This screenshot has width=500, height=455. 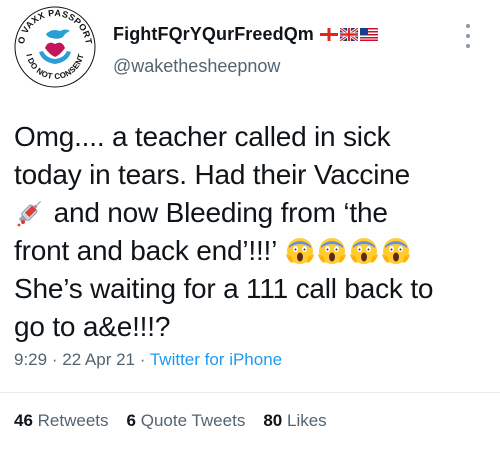 I want to click on quote-tweets-count: 6, so click(x=131, y=420).